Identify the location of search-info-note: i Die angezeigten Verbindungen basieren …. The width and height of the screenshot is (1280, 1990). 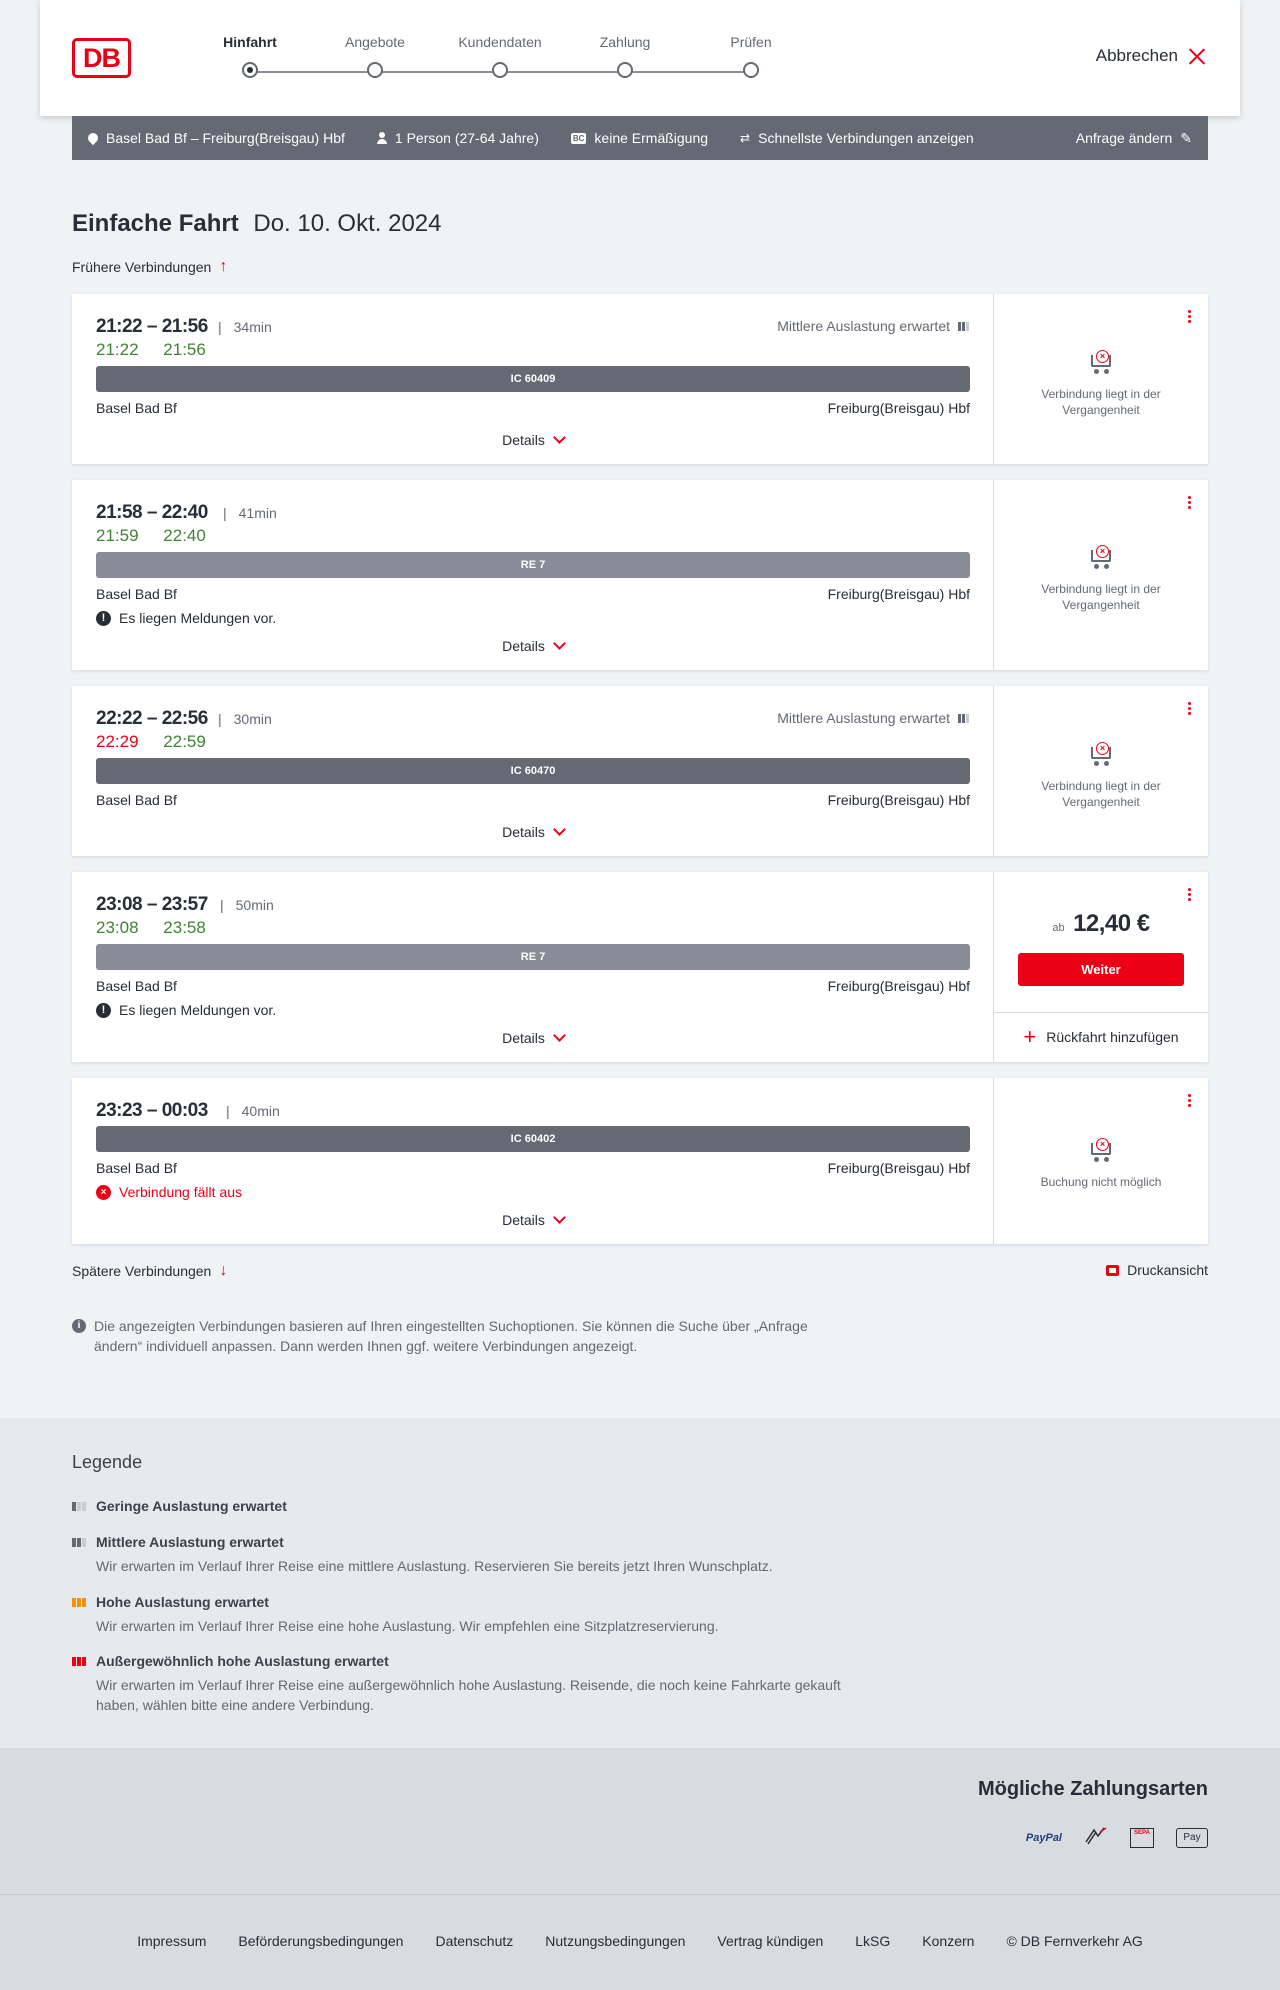
(462, 1336).